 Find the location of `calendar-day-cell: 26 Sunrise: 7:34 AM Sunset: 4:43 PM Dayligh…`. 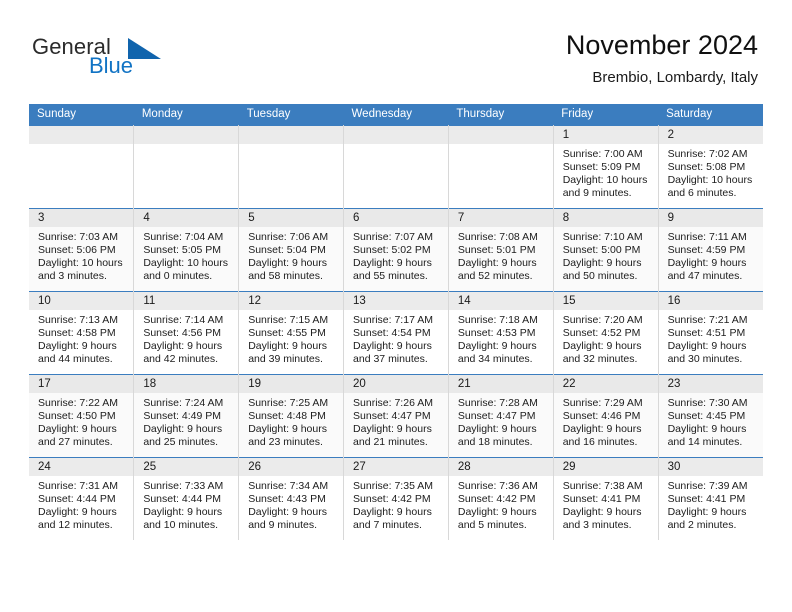

calendar-day-cell: 26 Sunrise: 7:34 AM Sunset: 4:43 PM Dayligh… is located at coordinates (291, 498).